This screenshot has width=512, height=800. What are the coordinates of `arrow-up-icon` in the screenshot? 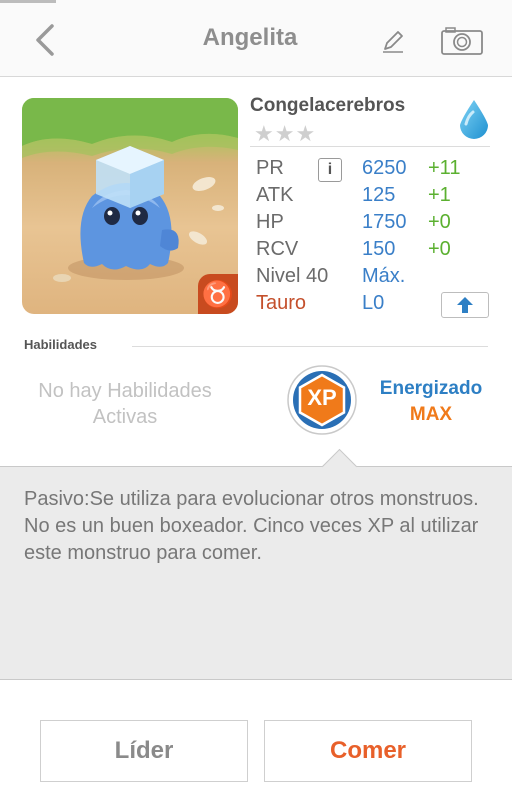 It's located at (465, 305).